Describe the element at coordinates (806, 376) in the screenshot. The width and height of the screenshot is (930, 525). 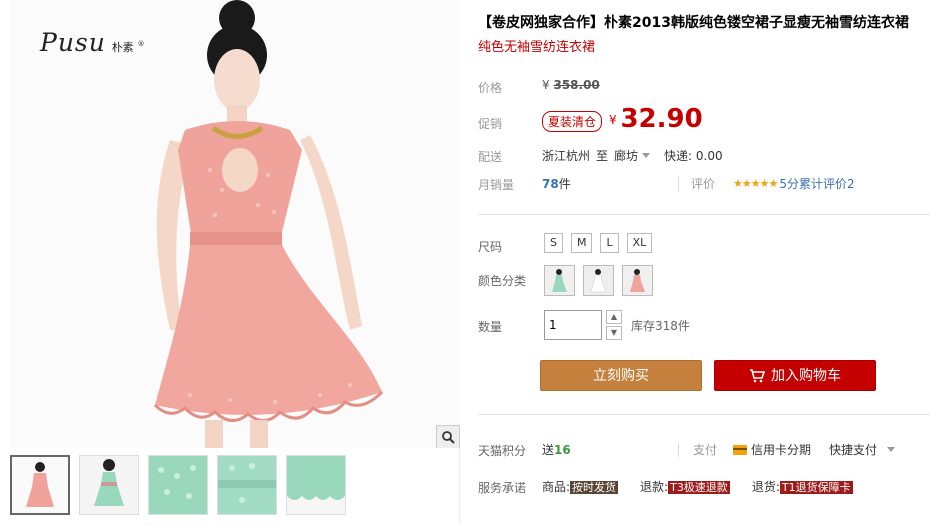
I see `add-to-cart-label: 加入购物车` at that location.